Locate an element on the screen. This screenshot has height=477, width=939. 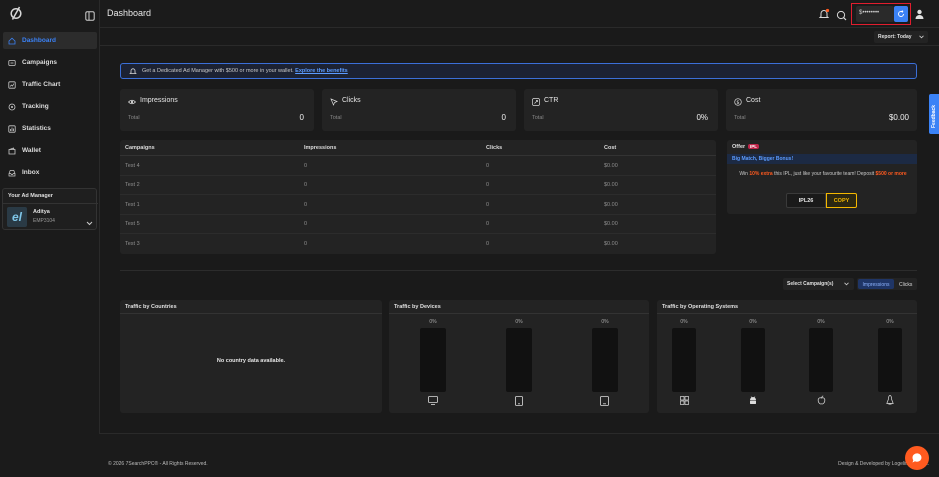
chat-button is located at coordinates (917, 458).